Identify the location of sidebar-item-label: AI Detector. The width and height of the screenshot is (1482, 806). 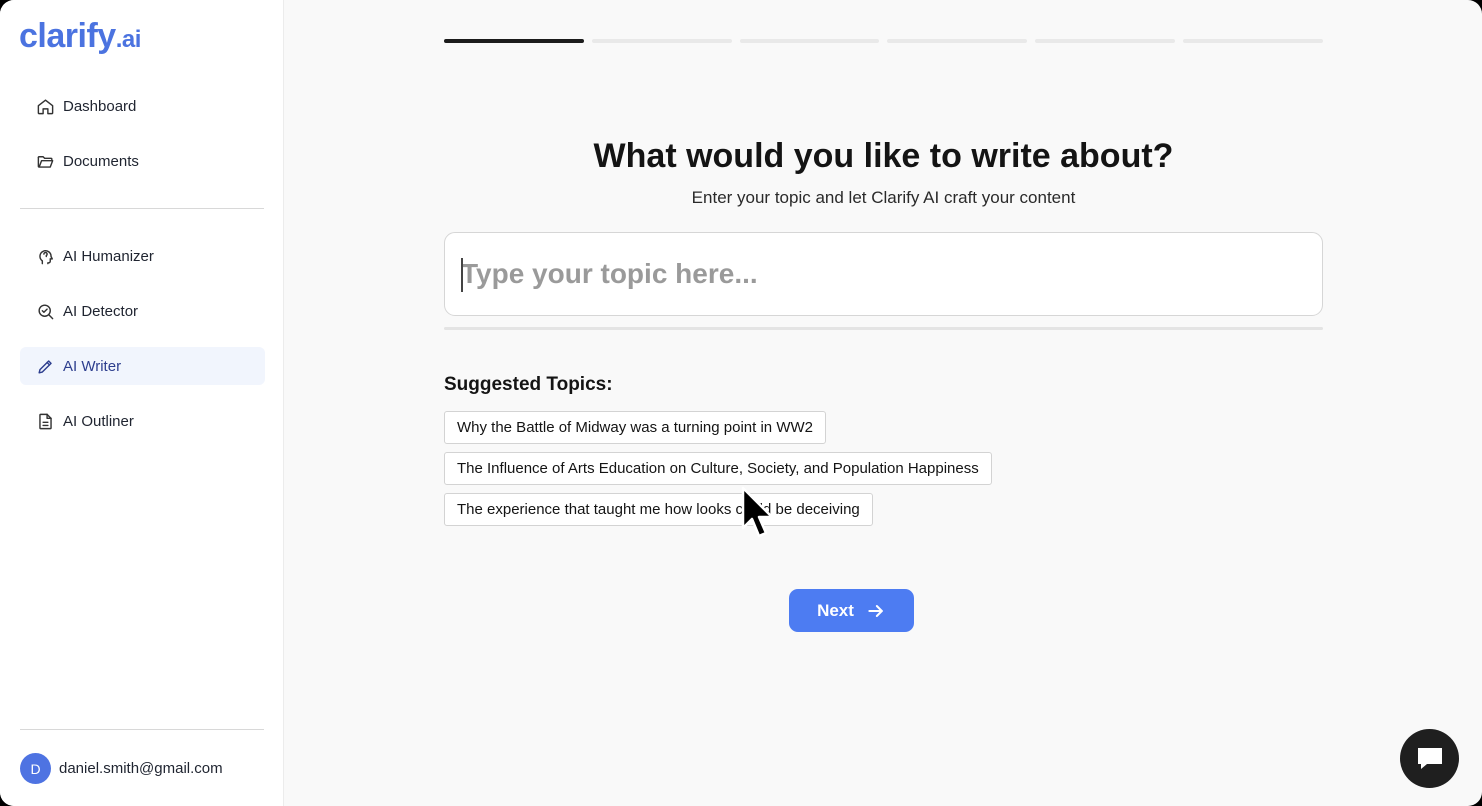
(101, 311).